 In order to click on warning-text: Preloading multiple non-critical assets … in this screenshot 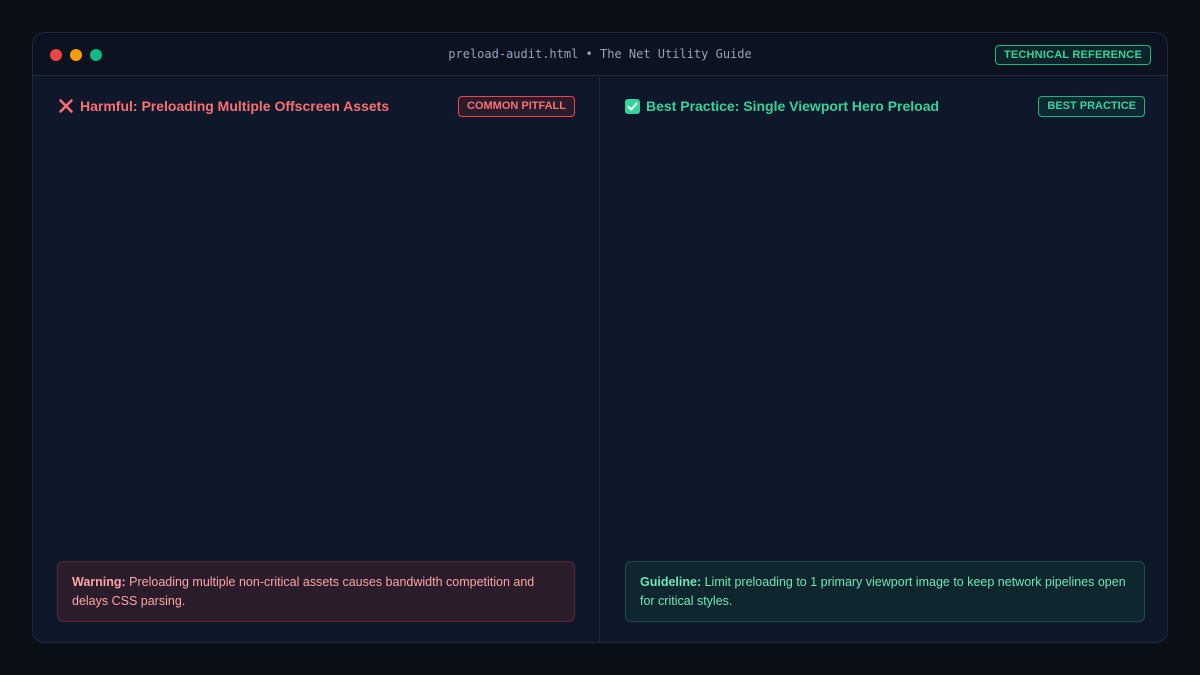, I will do `click(303, 591)`.